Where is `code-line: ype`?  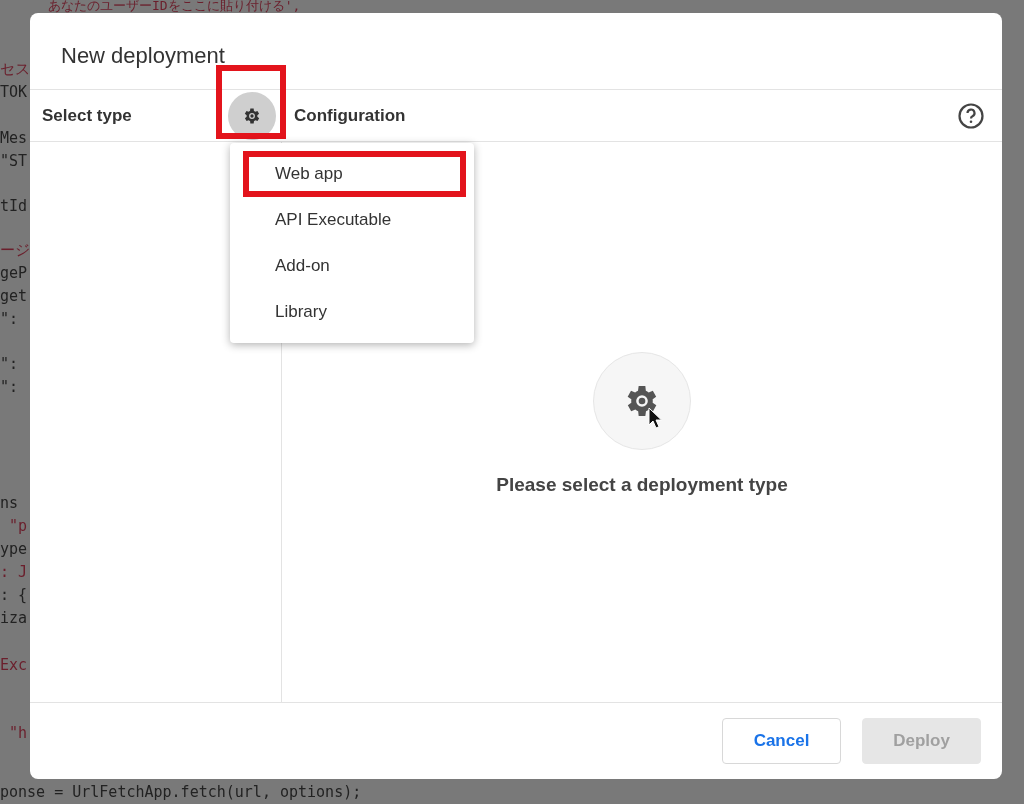
code-line: ype is located at coordinates (14, 549).